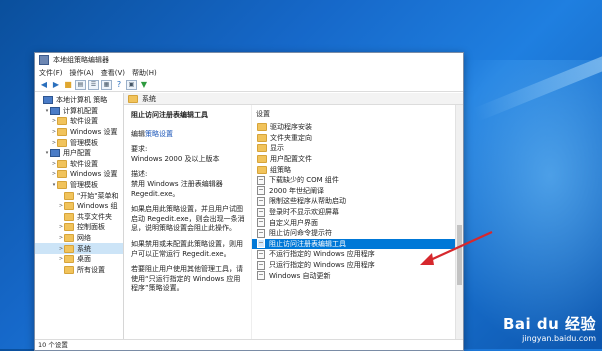  I want to click on setting-label: 组策略, so click(280, 169).